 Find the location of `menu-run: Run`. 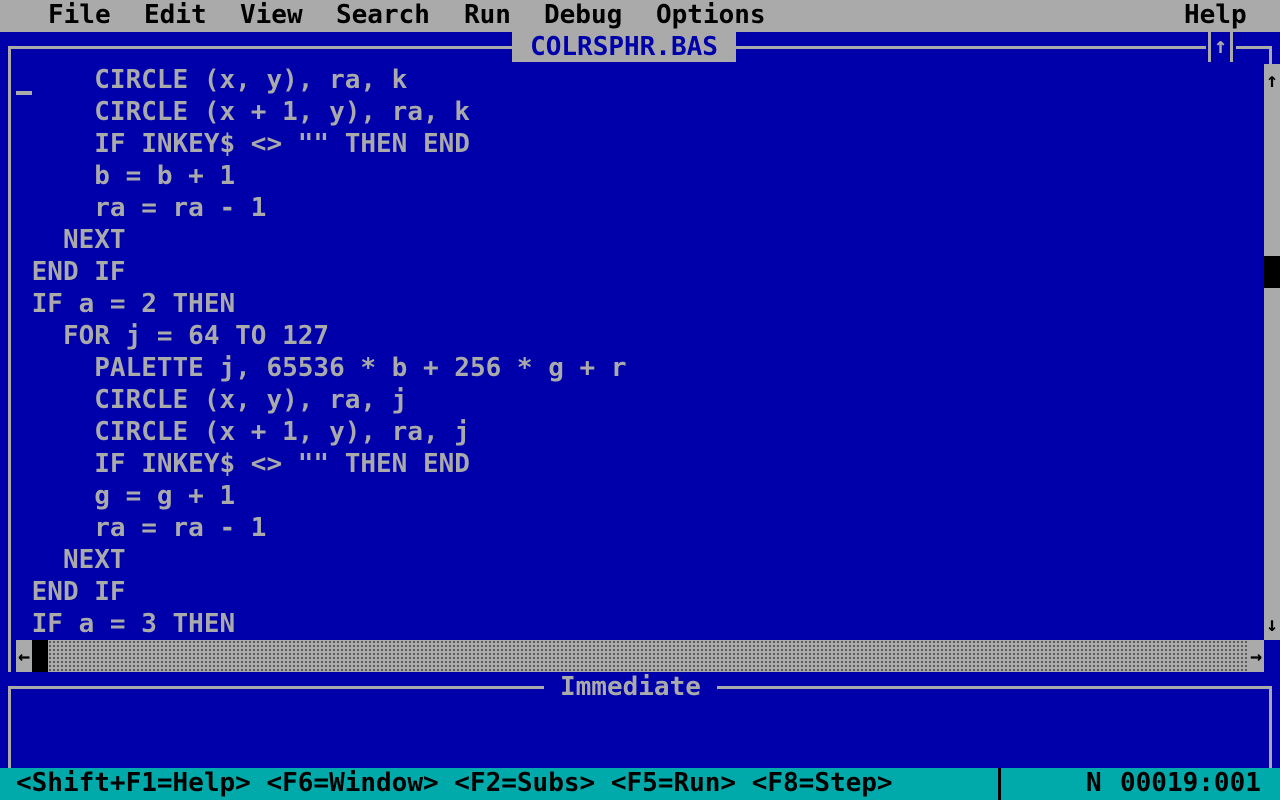

menu-run: Run is located at coordinates (487, 16).